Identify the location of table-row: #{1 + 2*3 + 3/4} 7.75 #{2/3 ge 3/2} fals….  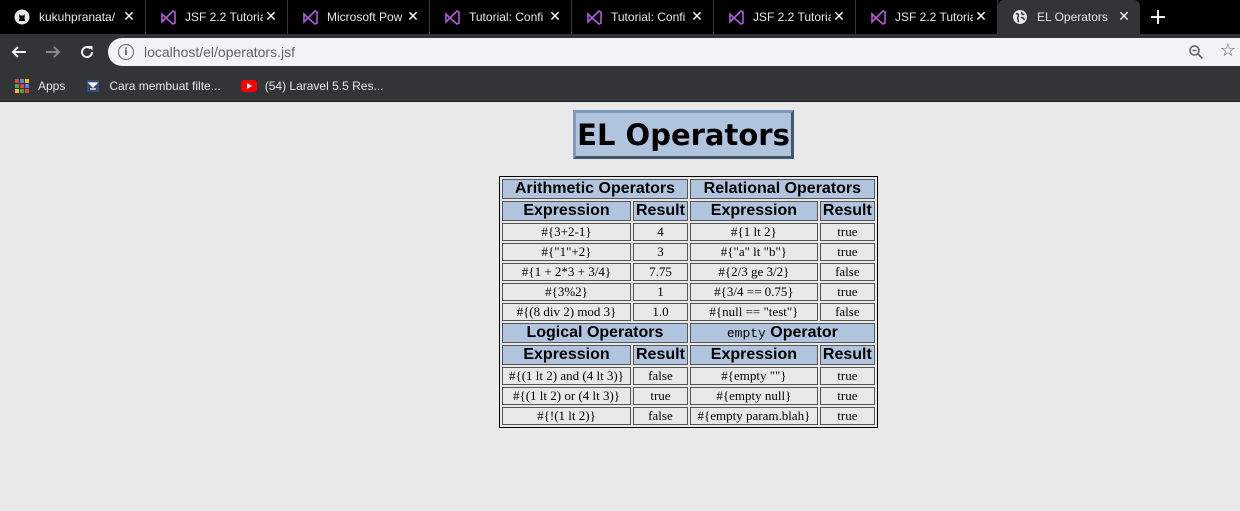
(688, 272).